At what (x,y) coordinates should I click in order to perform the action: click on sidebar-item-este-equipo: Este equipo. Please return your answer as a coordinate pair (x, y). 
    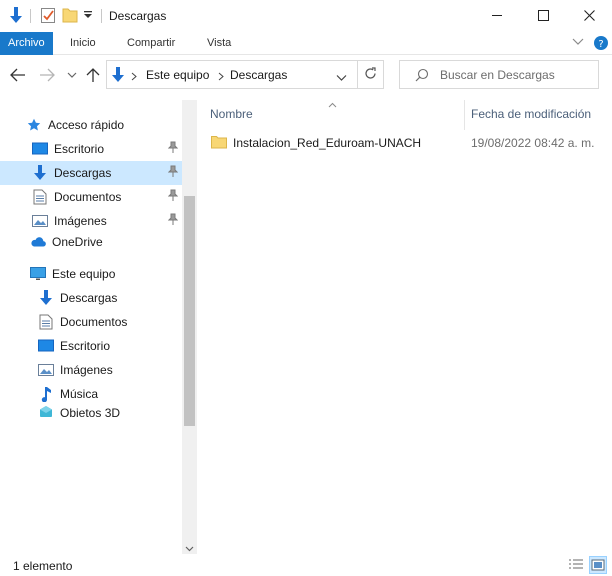
    Looking at the image, I should click on (72, 274).